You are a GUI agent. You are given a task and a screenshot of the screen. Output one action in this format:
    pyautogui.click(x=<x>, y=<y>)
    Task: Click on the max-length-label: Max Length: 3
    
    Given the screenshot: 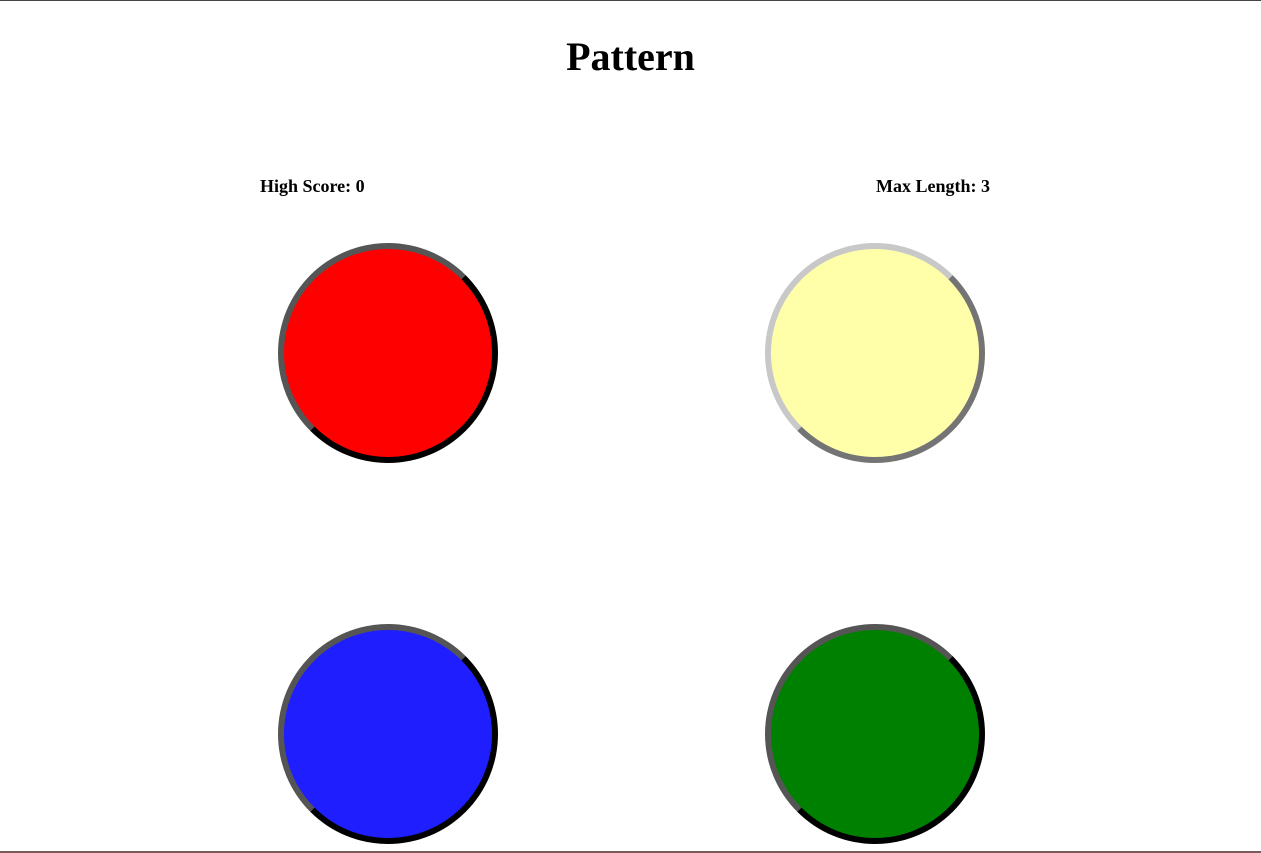 What is the action you would take?
    pyautogui.click(x=933, y=186)
    